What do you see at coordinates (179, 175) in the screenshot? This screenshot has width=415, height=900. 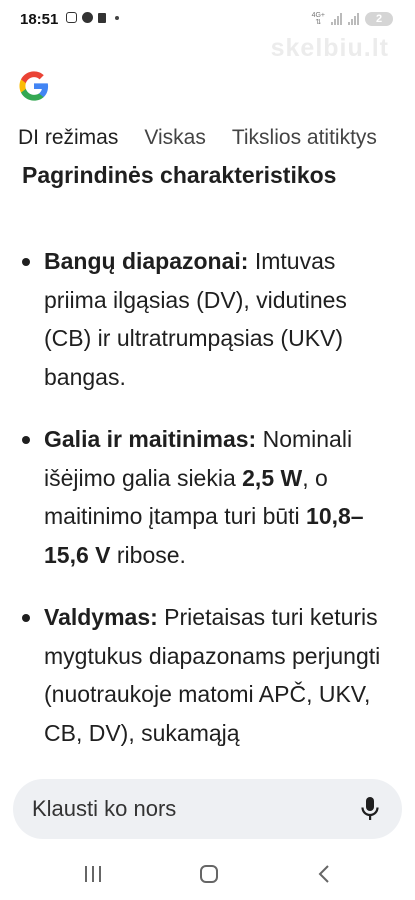 I see `section-heading: Pagrindinės charakteristikos` at bounding box center [179, 175].